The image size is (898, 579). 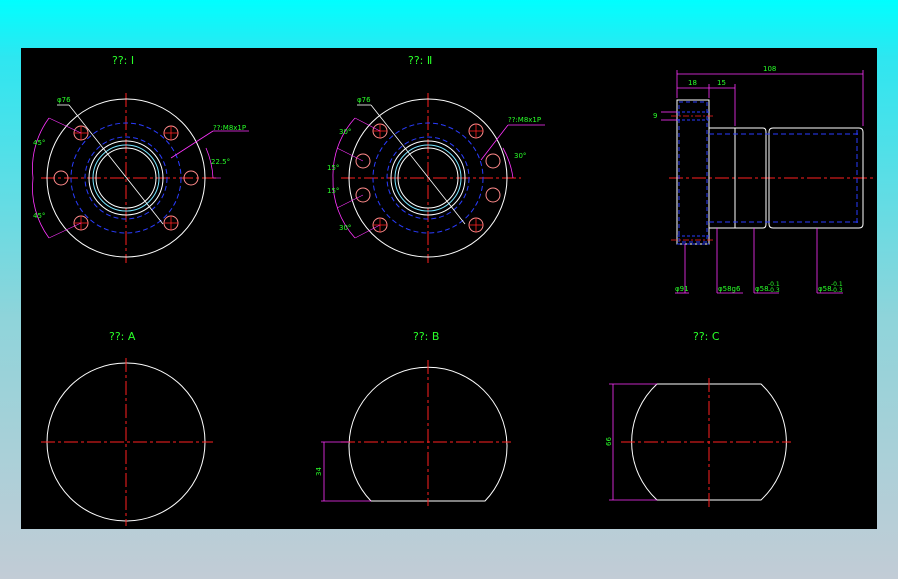 I want to click on title-type-2: ??: Ⅱ, so click(x=420, y=60).